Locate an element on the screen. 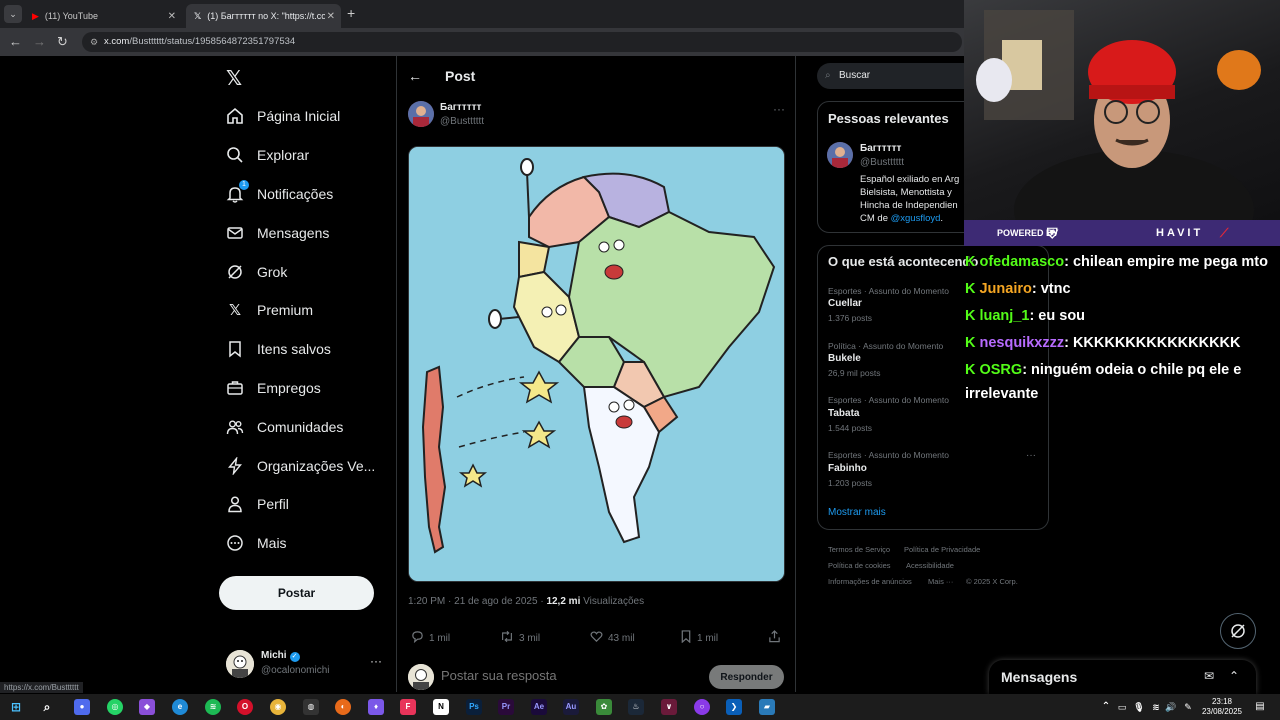 The height and width of the screenshot is (720, 1280). messages-drawer: Mensagens ✉ ⌃ is located at coordinates (1122, 677).